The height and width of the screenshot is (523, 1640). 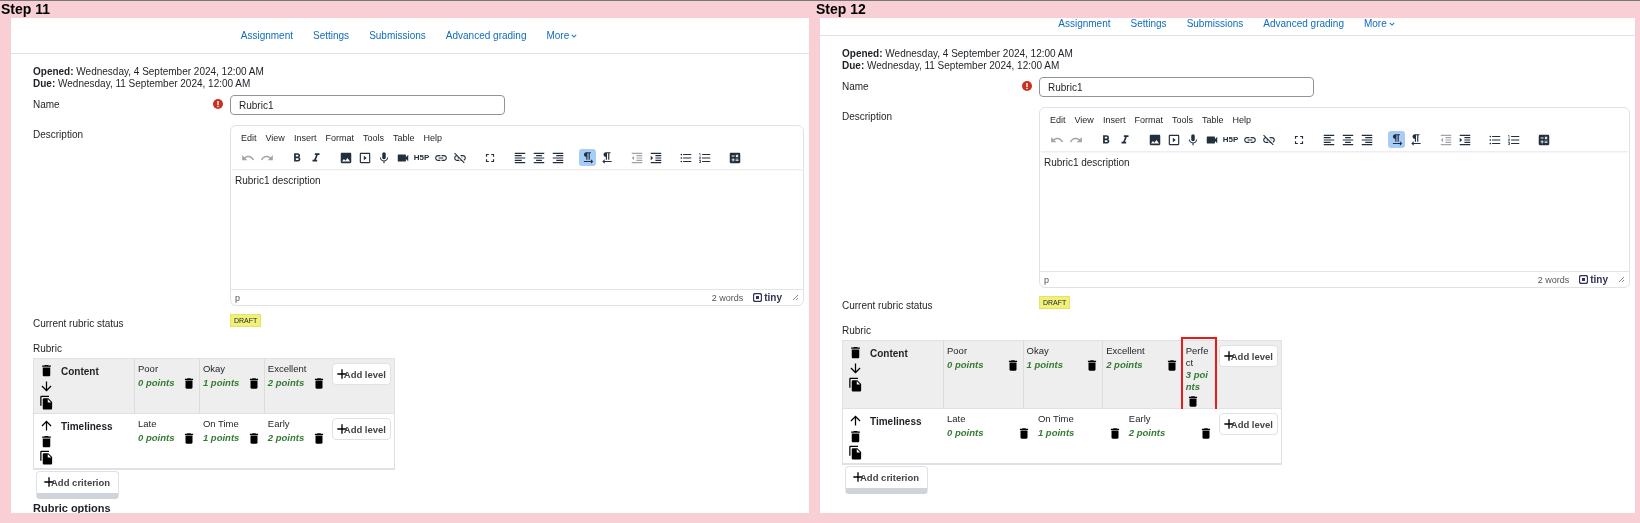 What do you see at coordinates (278, 180) in the screenshot?
I see `editor-text: Rubric1 description` at bounding box center [278, 180].